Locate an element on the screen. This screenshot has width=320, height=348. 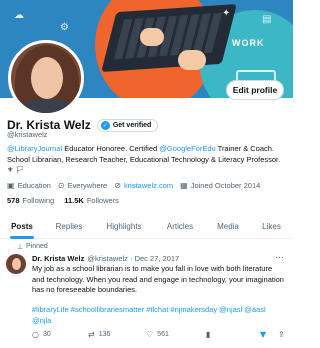
share-button: ⇪ is located at coordinates (283, 334).